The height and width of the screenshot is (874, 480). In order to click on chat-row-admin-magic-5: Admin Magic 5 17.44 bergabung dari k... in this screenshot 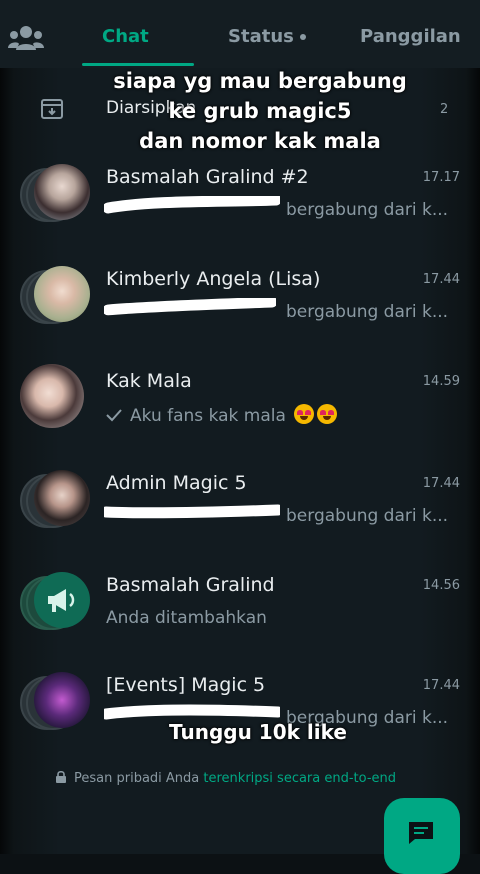, I will do `click(240, 522)`.